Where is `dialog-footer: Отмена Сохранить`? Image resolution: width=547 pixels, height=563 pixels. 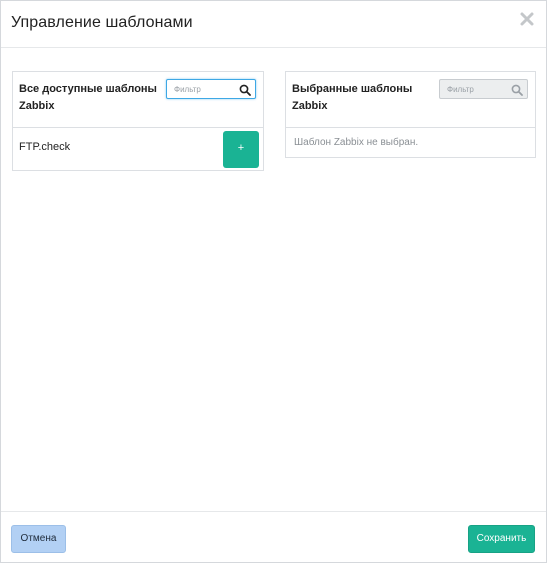 dialog-footer: Отмена Сохранить is located at coordinates (273, 537).